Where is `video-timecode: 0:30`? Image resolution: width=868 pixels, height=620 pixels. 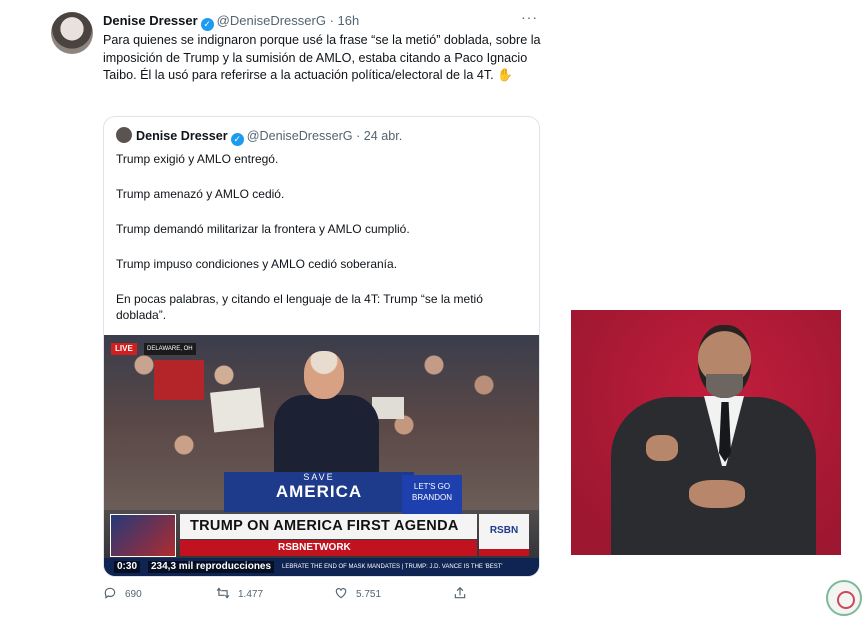 video-timecode: 0:30 is located at coordinates (127, 567).